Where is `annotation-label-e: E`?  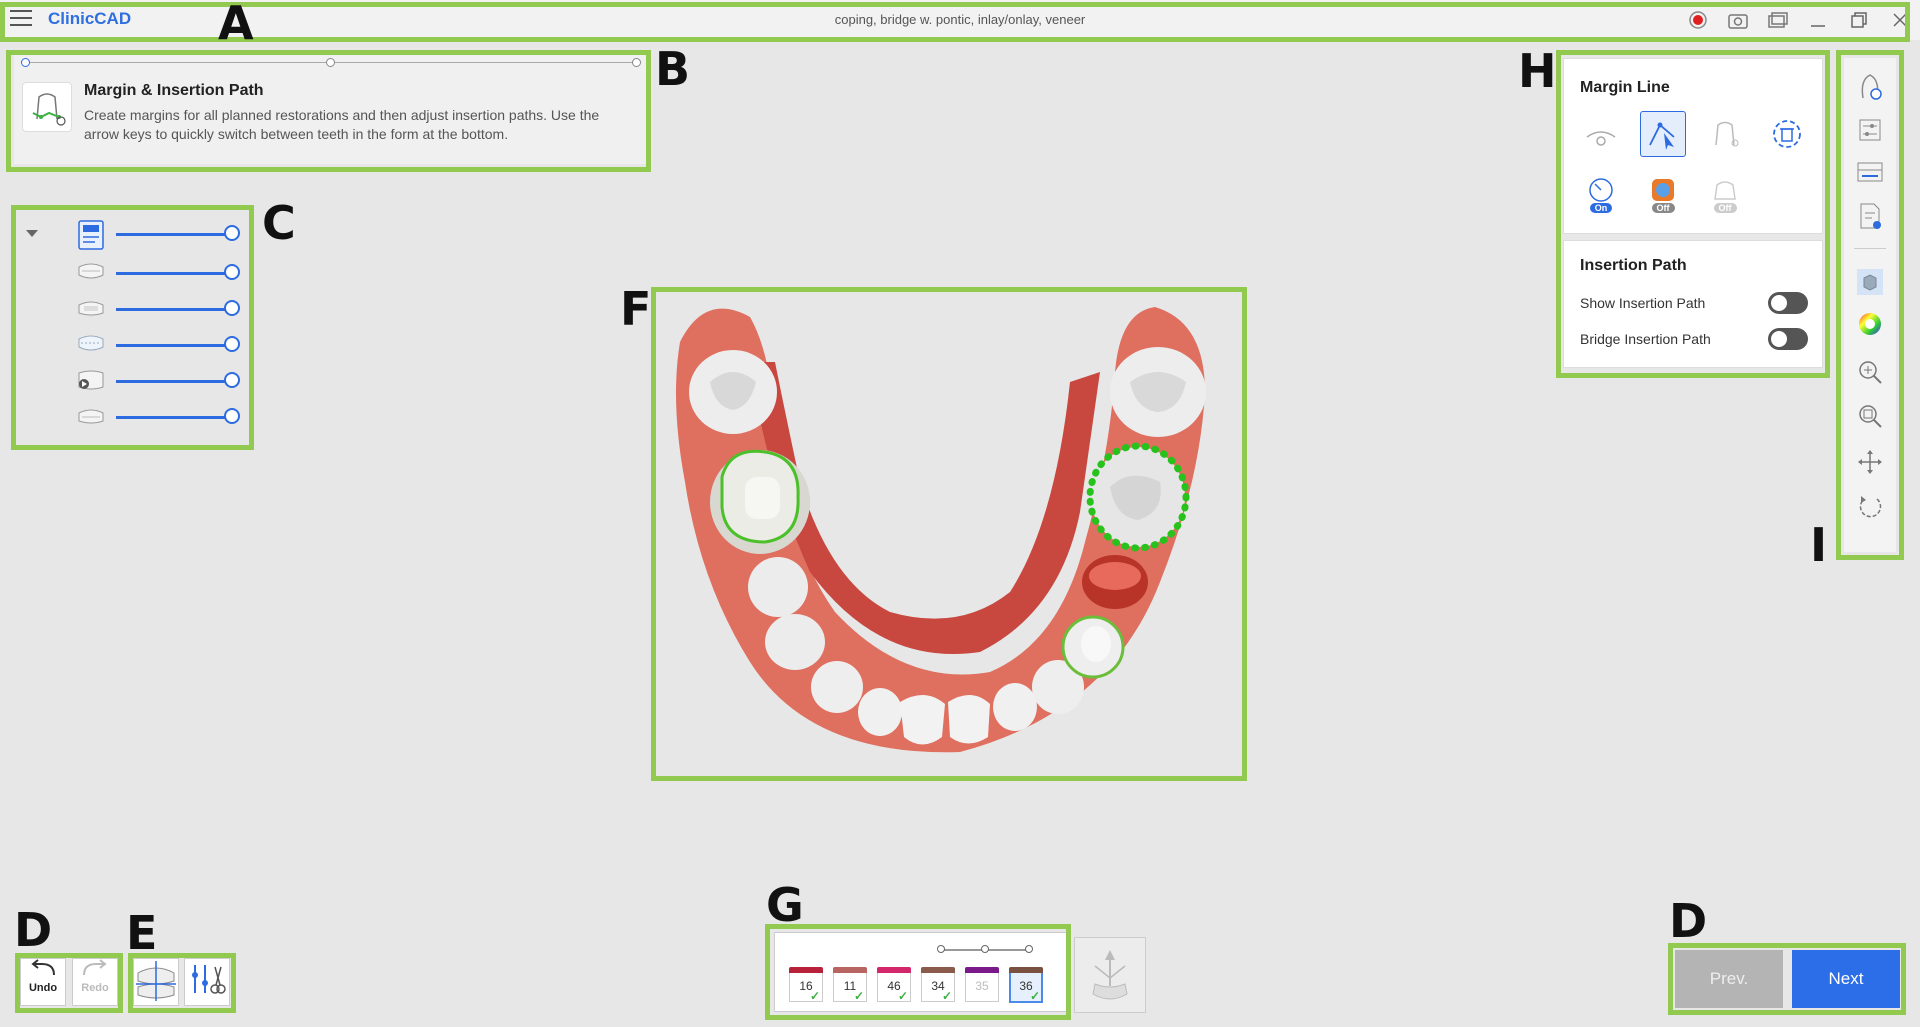
annotation-label-e: E is located at coordinates (142, 933).